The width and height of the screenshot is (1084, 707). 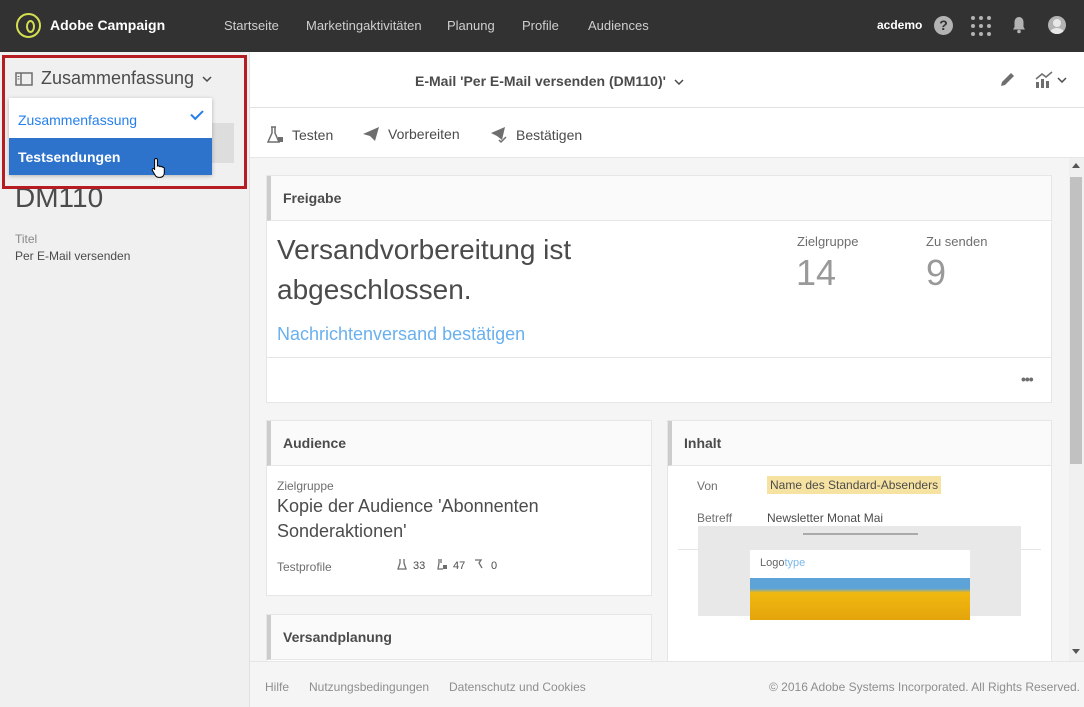 I want to click on scrollbar-thumb, so click(x=1076, y=320).